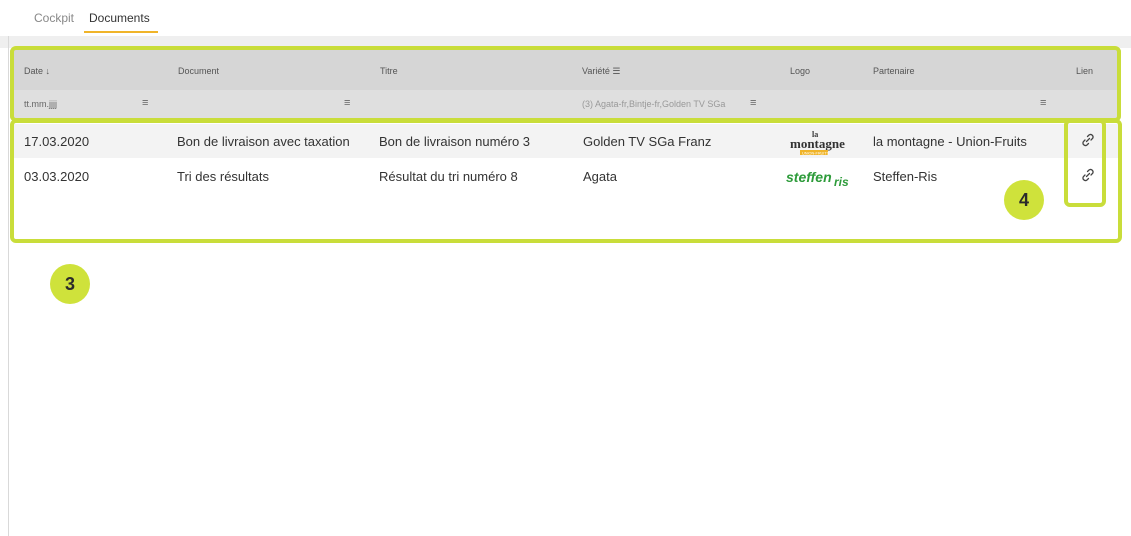  I want to click on panel-border, so click(8, 286).